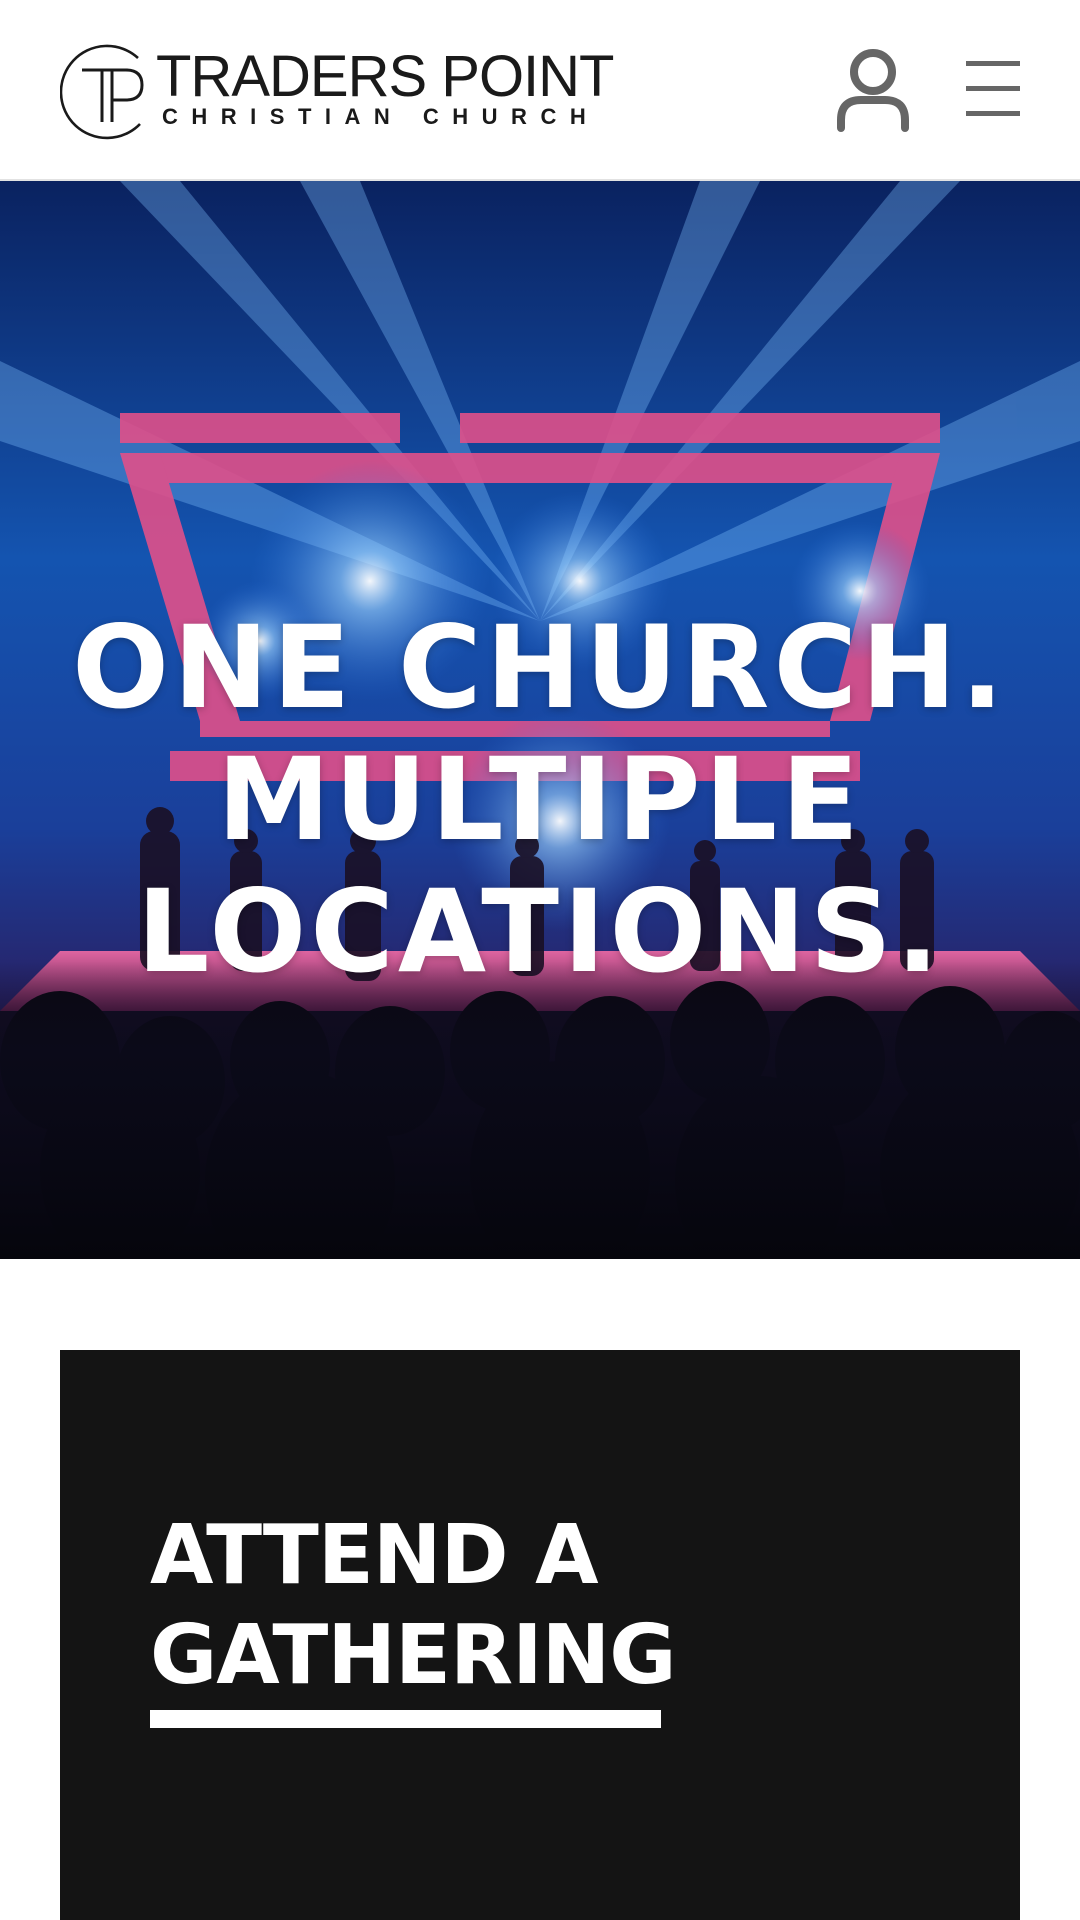  What do you see at coordinates (500, 1606) in the screenshot?
I see `card-heading: ATTEND A GATHERING` at bounding box center [500, 1606].